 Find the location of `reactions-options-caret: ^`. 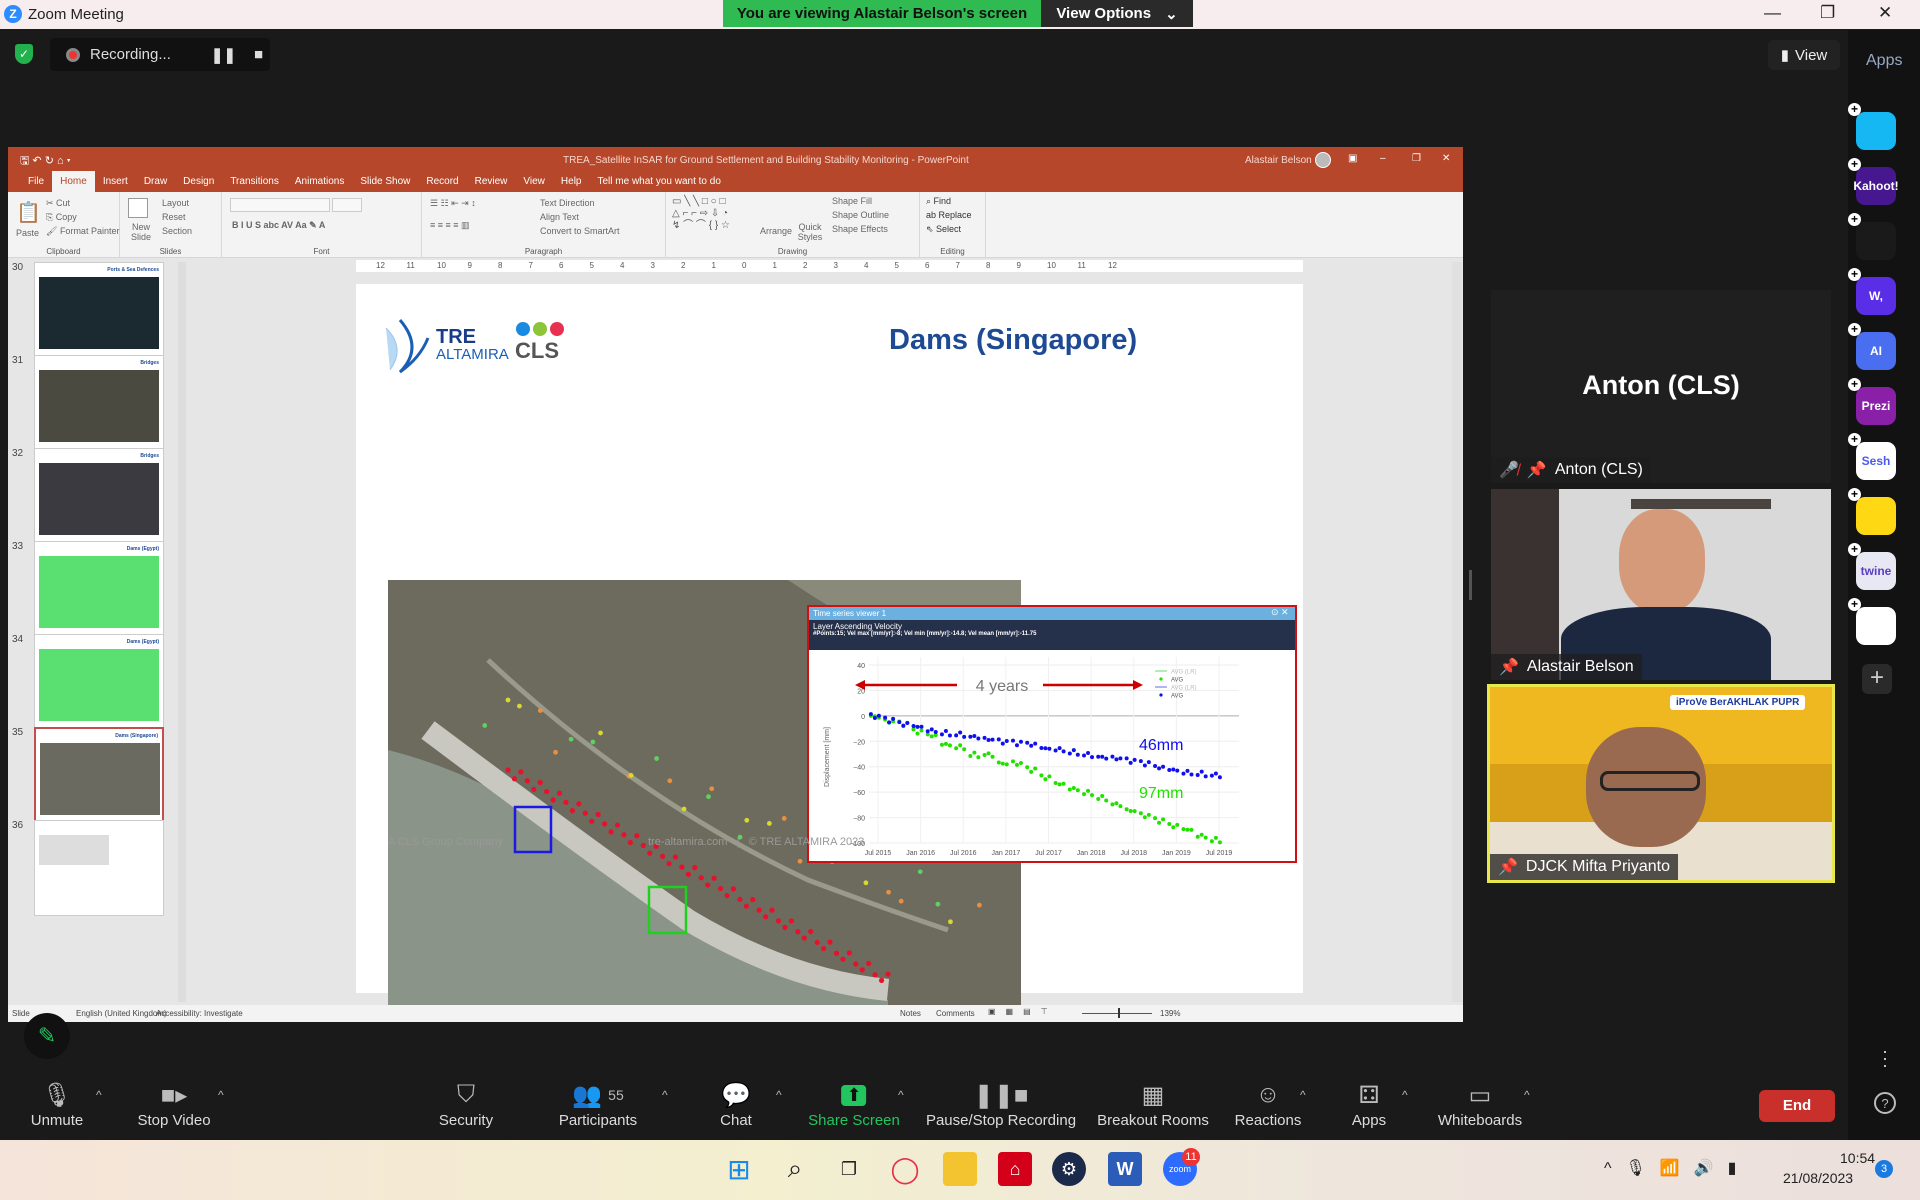

reactions-options-caret: ^ is located at coordinates (1303, 1095).